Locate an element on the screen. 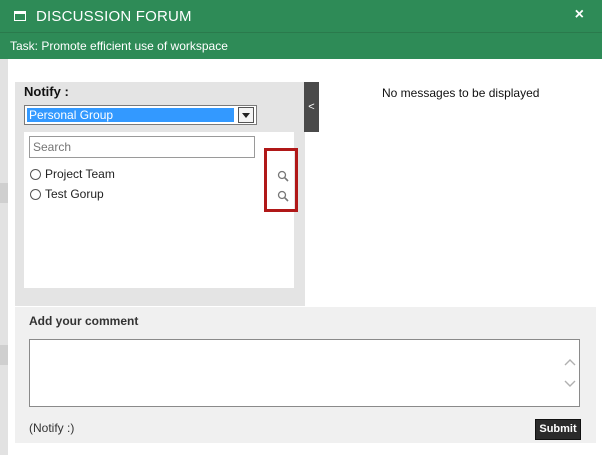  close-icon: × is located at coordinates (579, 15).